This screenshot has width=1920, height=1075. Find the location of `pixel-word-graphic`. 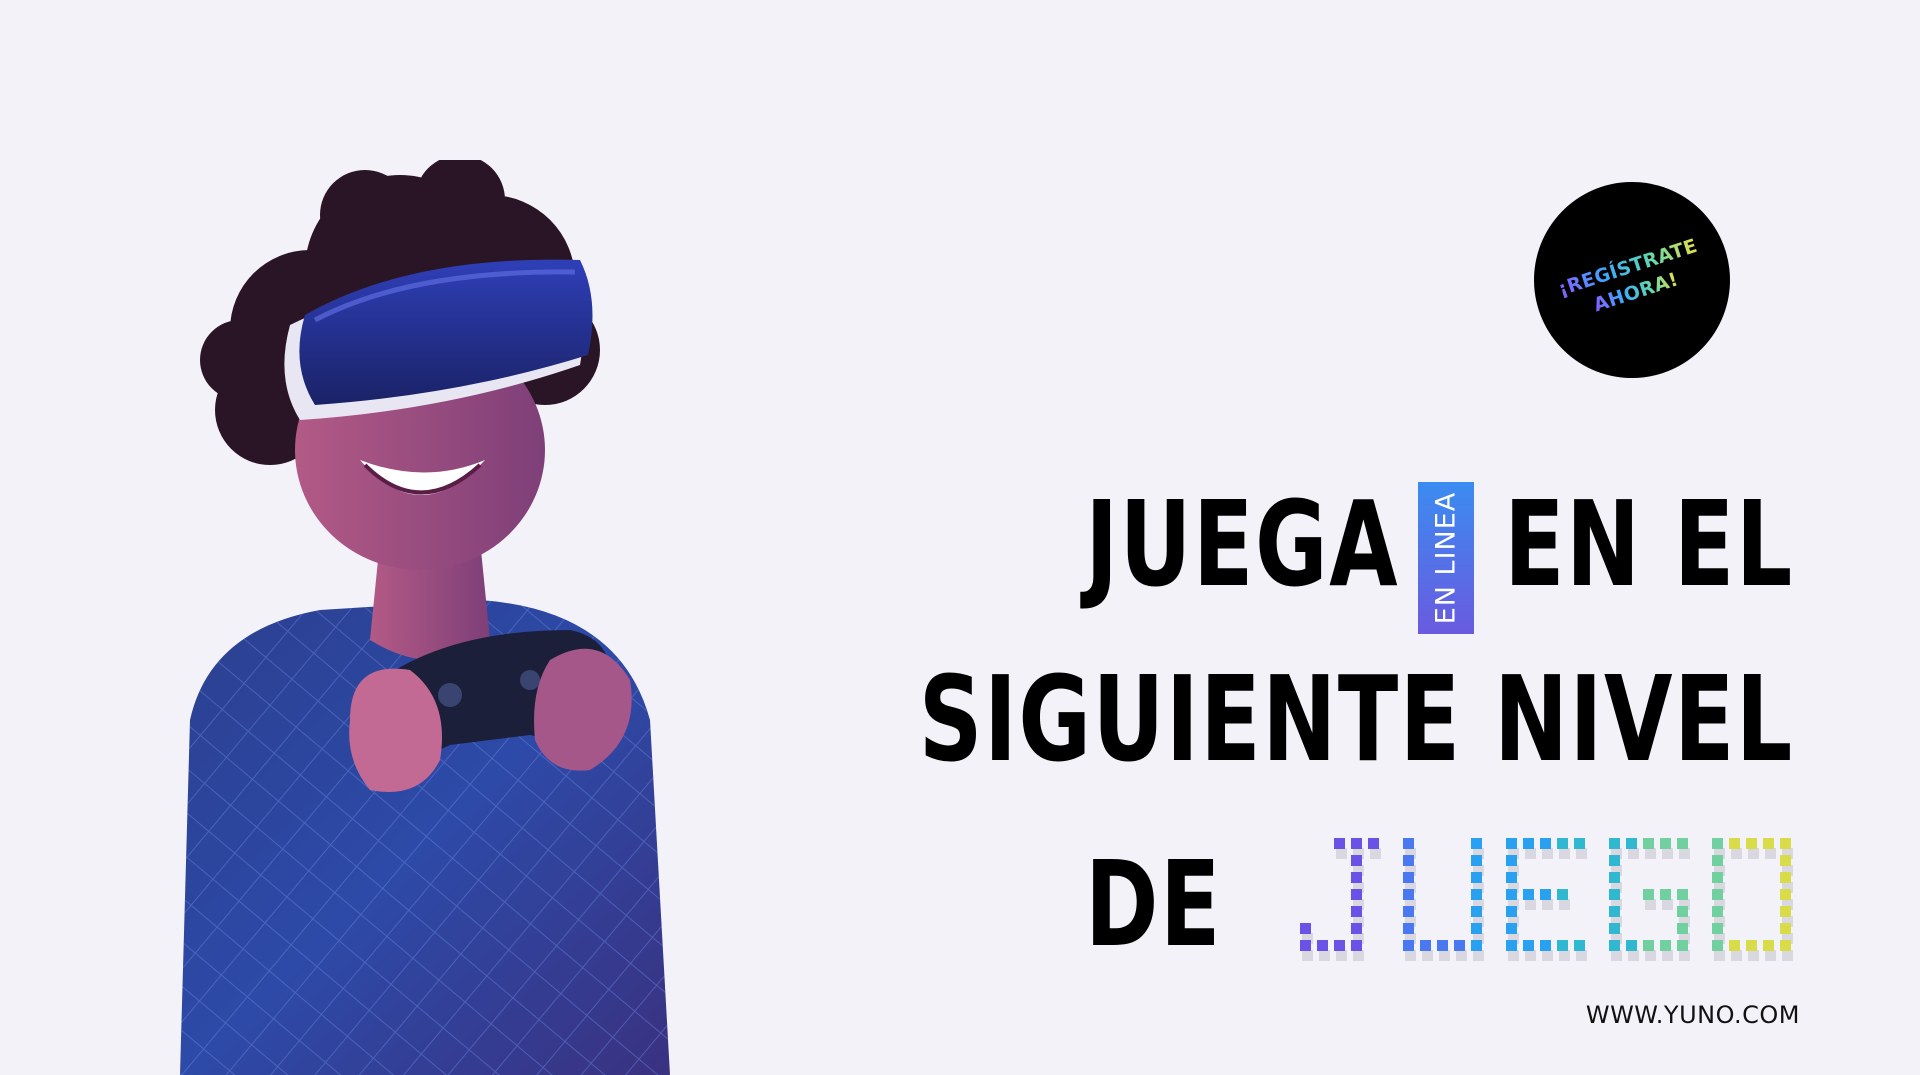

pixel-word-graphic is located at coordinates (1546, 899).